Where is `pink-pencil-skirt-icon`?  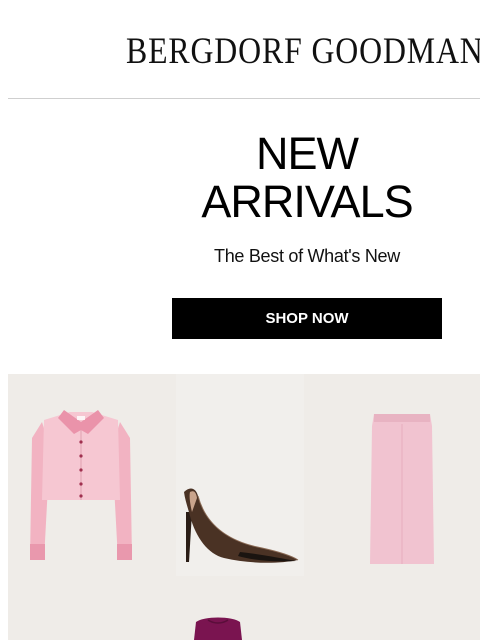
pink-pencil-skirt-icon is located at coordinates (402, 489).